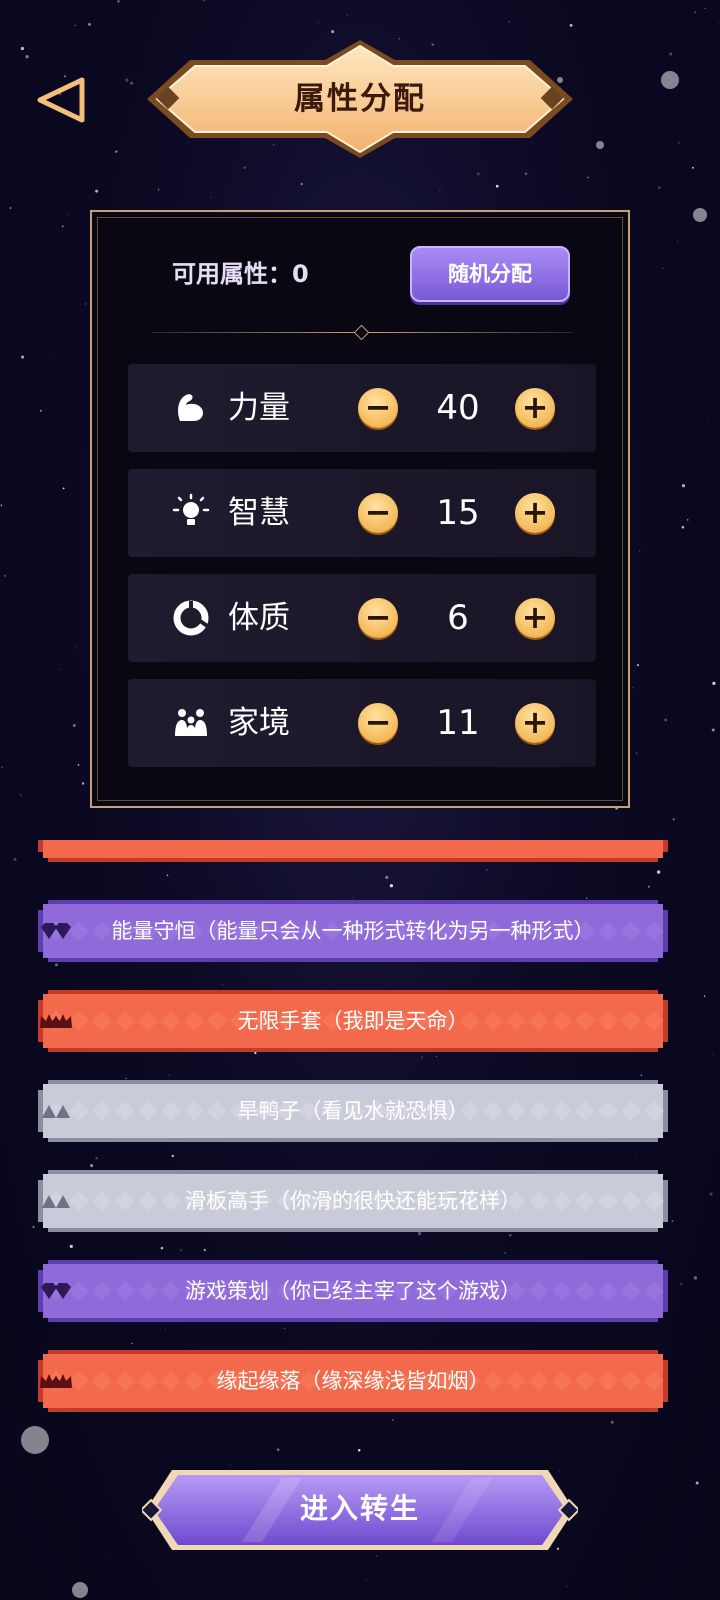 This screenshot has width=720, height=1600. I want to click on page-title: 属性分配, so click(360, 99).